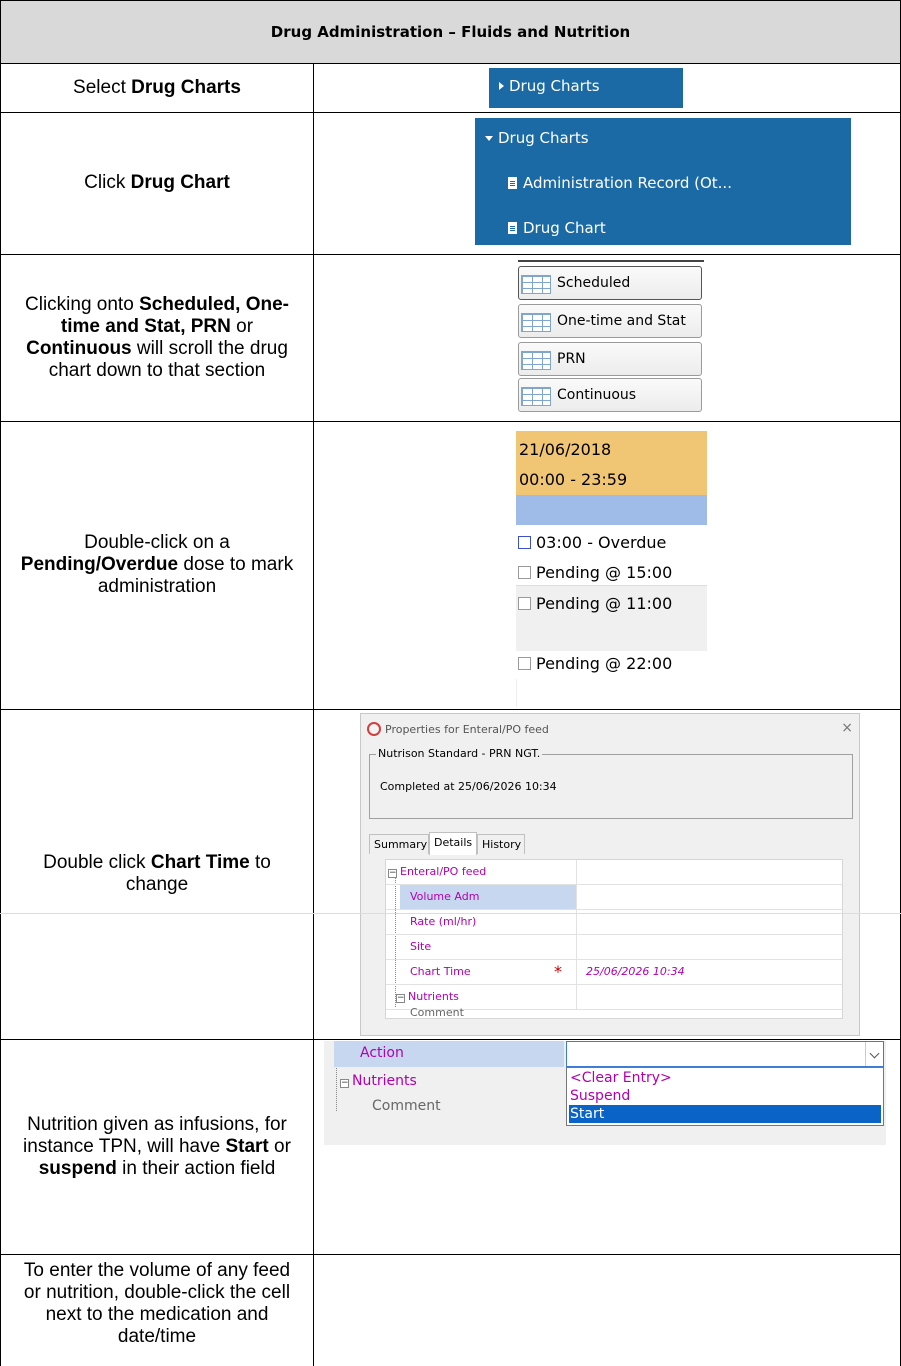  What do you see at coordinates (157, 874) in the screenshot?
I see `step-instruction: Double click Chart Time to change` at bounding box center [157, 874].